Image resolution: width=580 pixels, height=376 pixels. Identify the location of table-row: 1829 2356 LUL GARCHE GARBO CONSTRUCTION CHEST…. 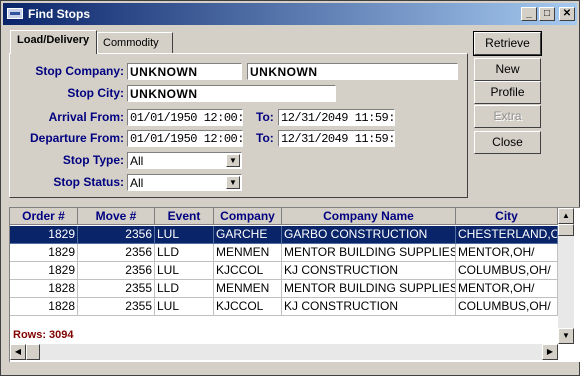
(284, 235).